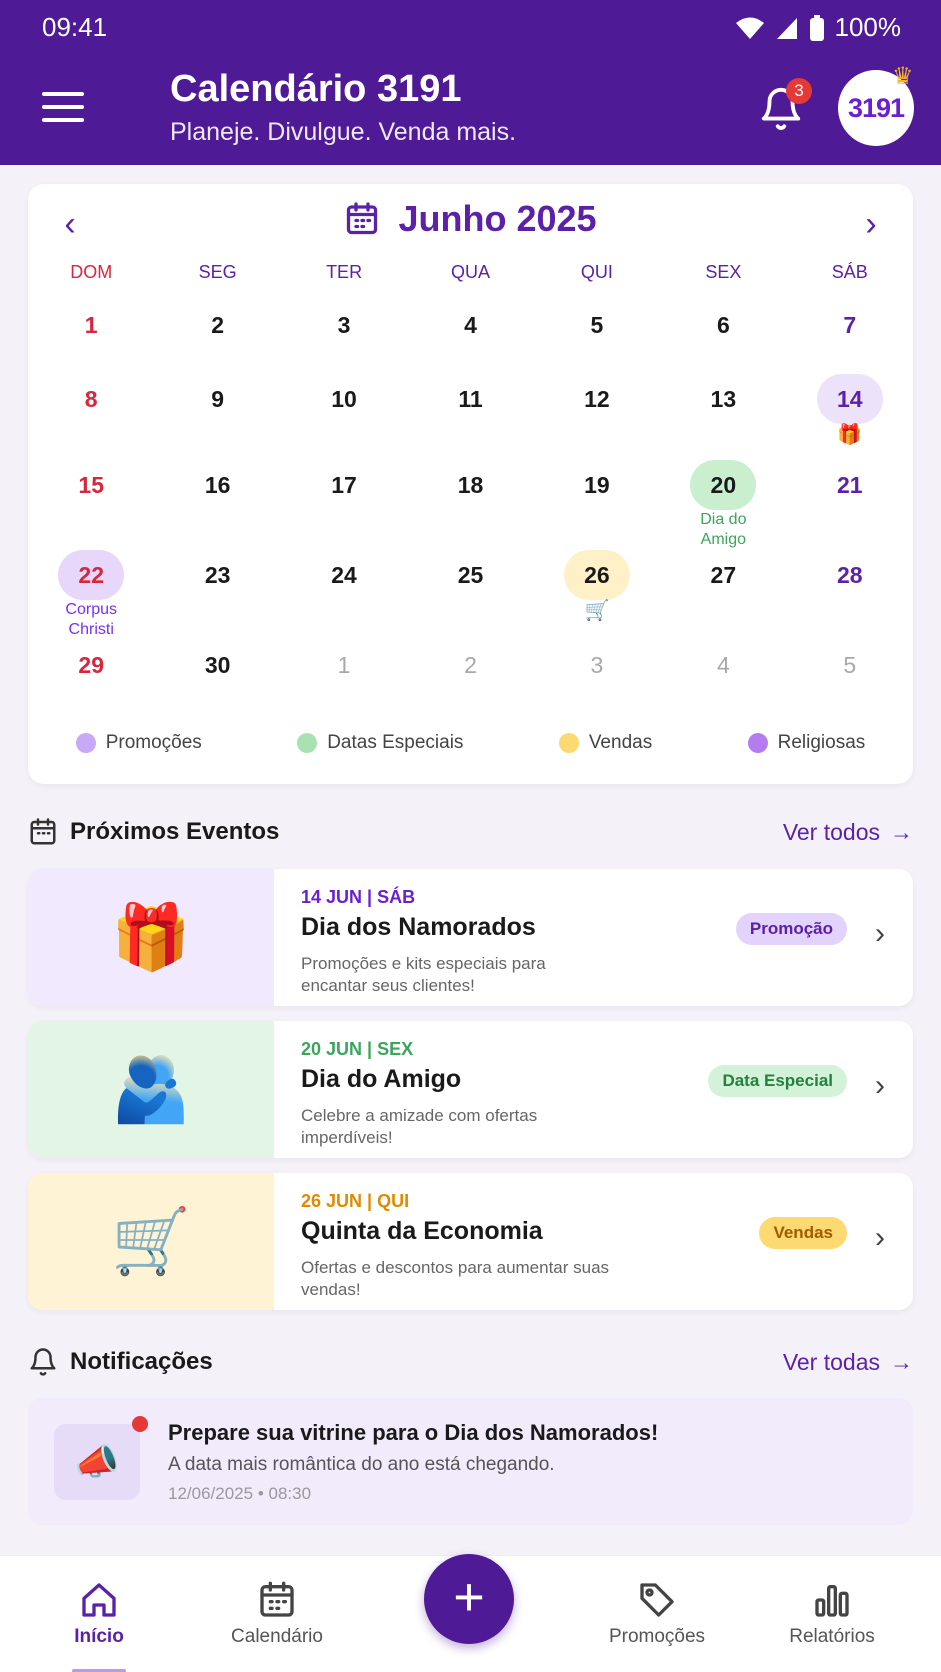 This screenshot has width=941, height=1672. I want to click on event-title: Quinta da Economia, so click(422, 1231).